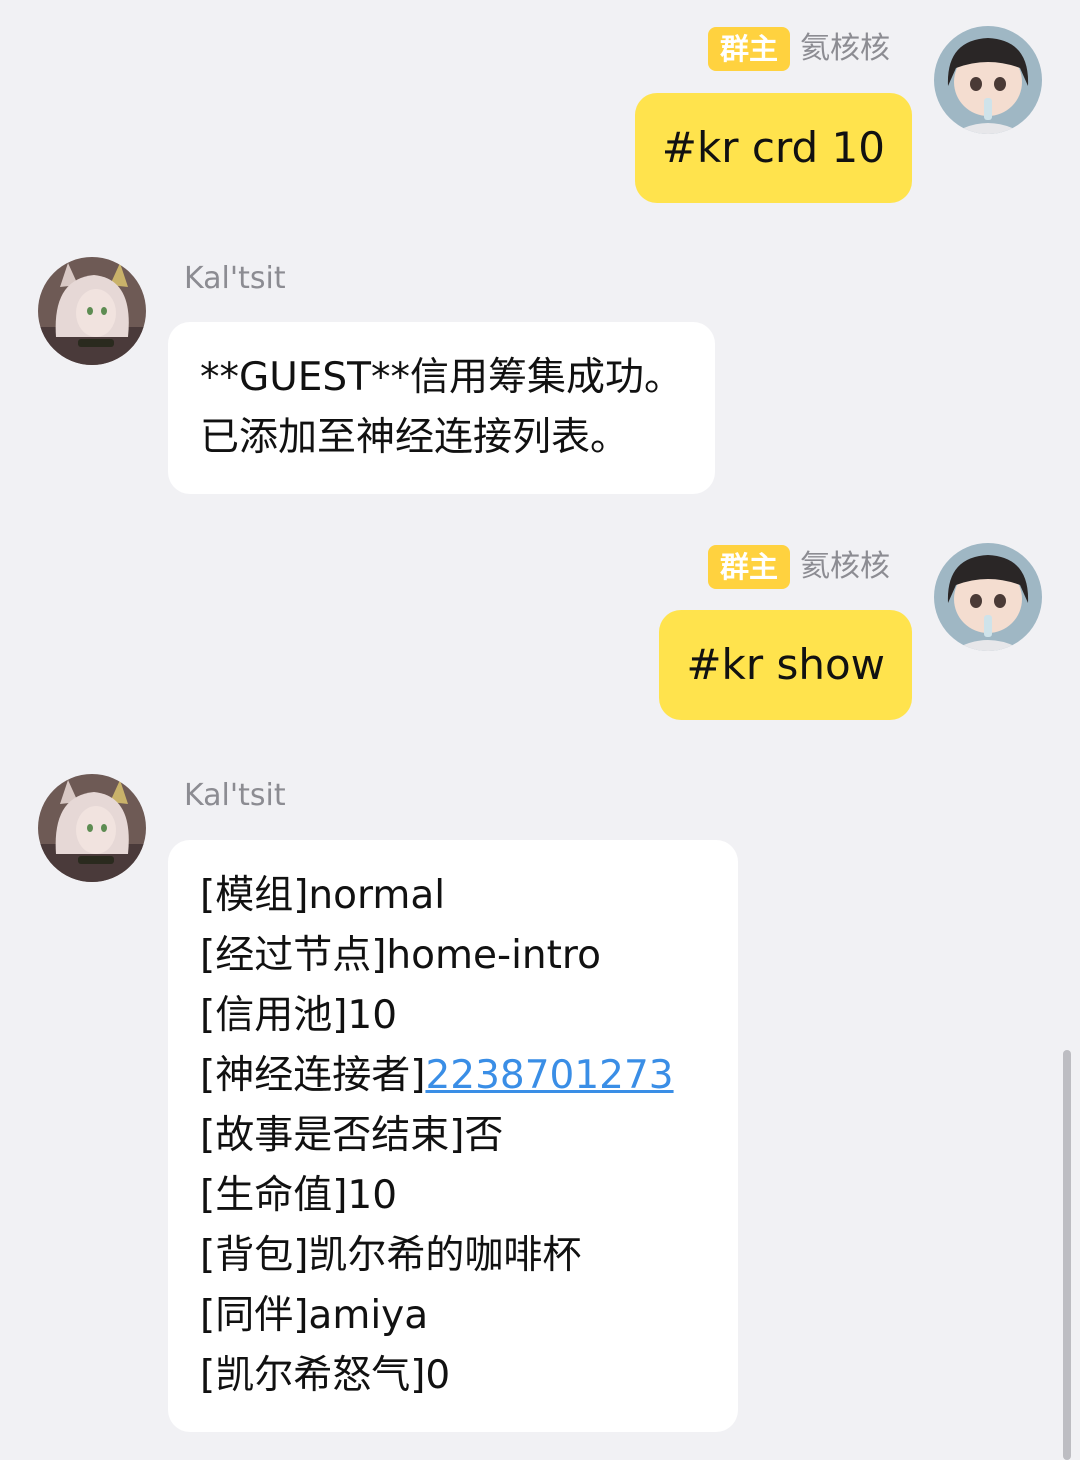 The height and width of the screenshot is (1460, 1080). I want to click on message-line: [同伴]amiya, so click(314, 1315).